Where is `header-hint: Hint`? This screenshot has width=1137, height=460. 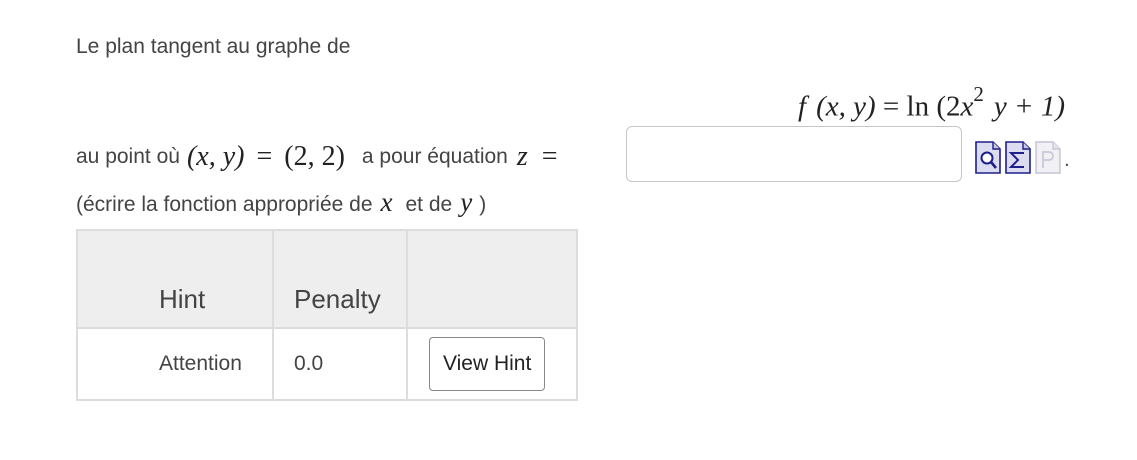
header-hint: Hint is located at coordinates (175, 279).